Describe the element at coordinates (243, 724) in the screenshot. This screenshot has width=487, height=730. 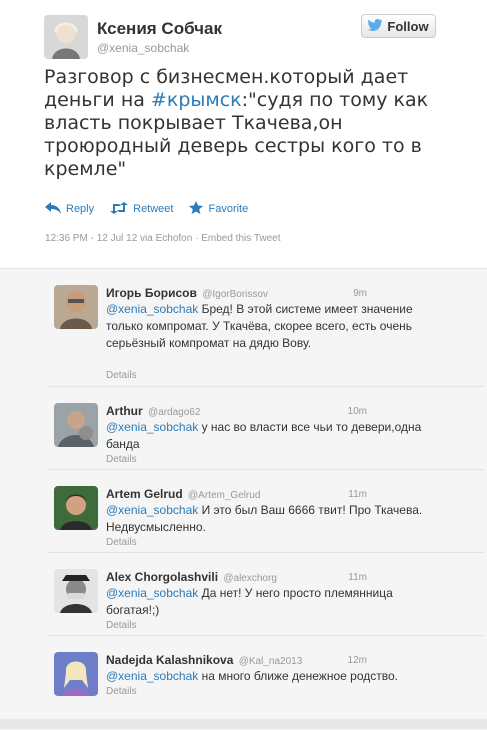
I see `bottom-divider` at that location.